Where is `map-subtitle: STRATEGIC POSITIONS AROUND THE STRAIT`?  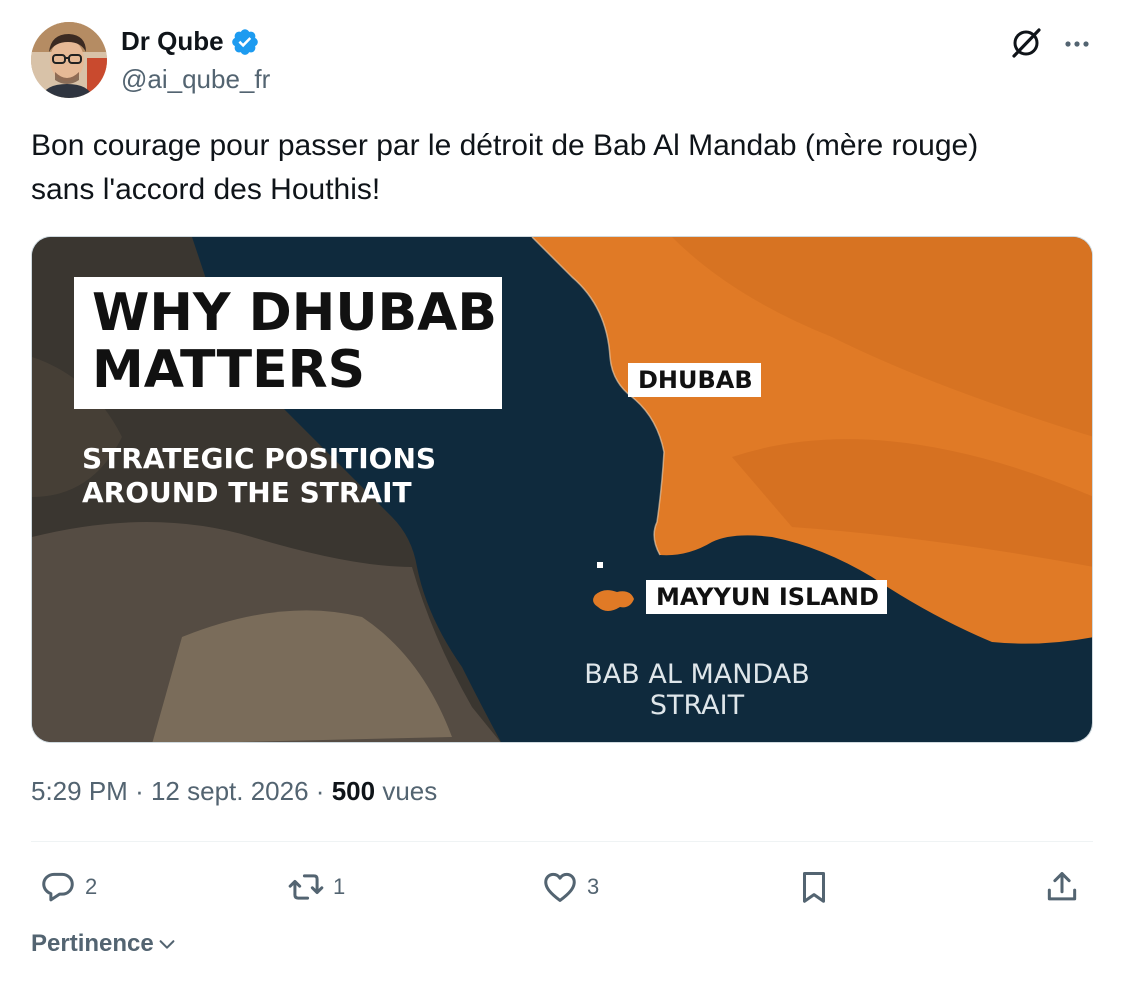 map-subtitle: STRATEGIC POSITIONS AROUND THE STRAIT is located at coordinates (259, 476).